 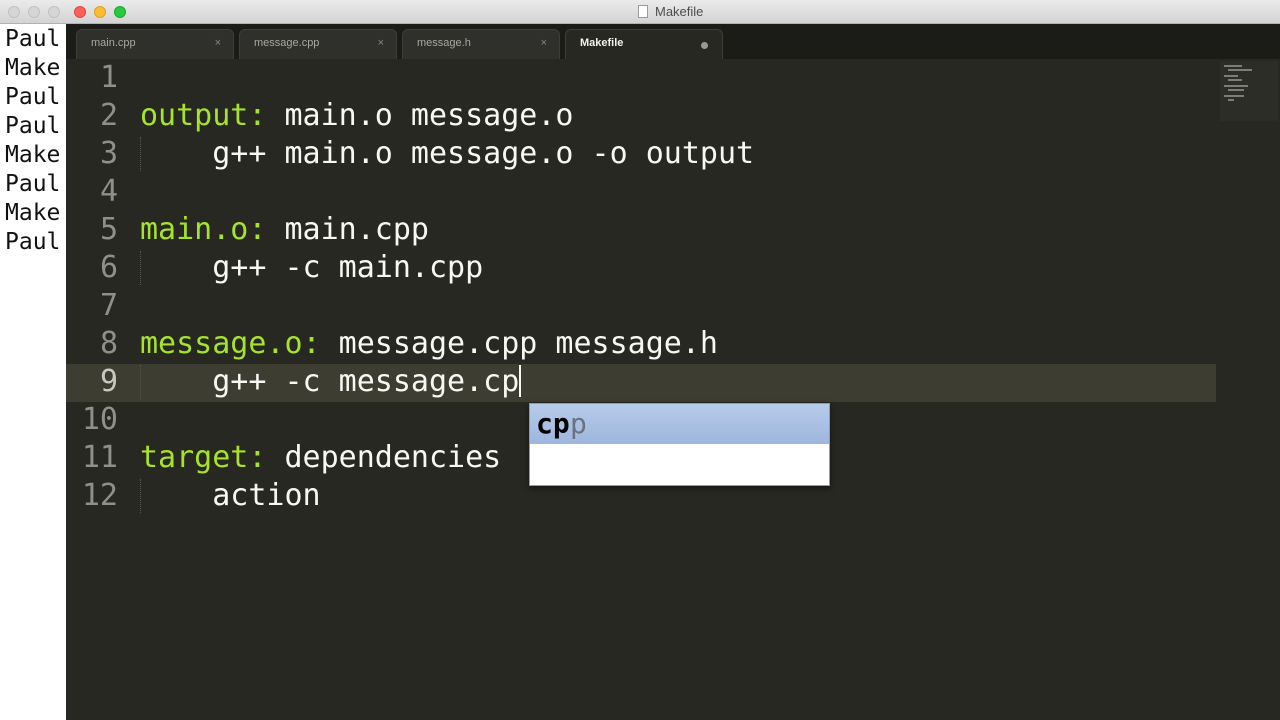 I want to click on tab-message-h: message.h ×, so click(x=481, y=44).